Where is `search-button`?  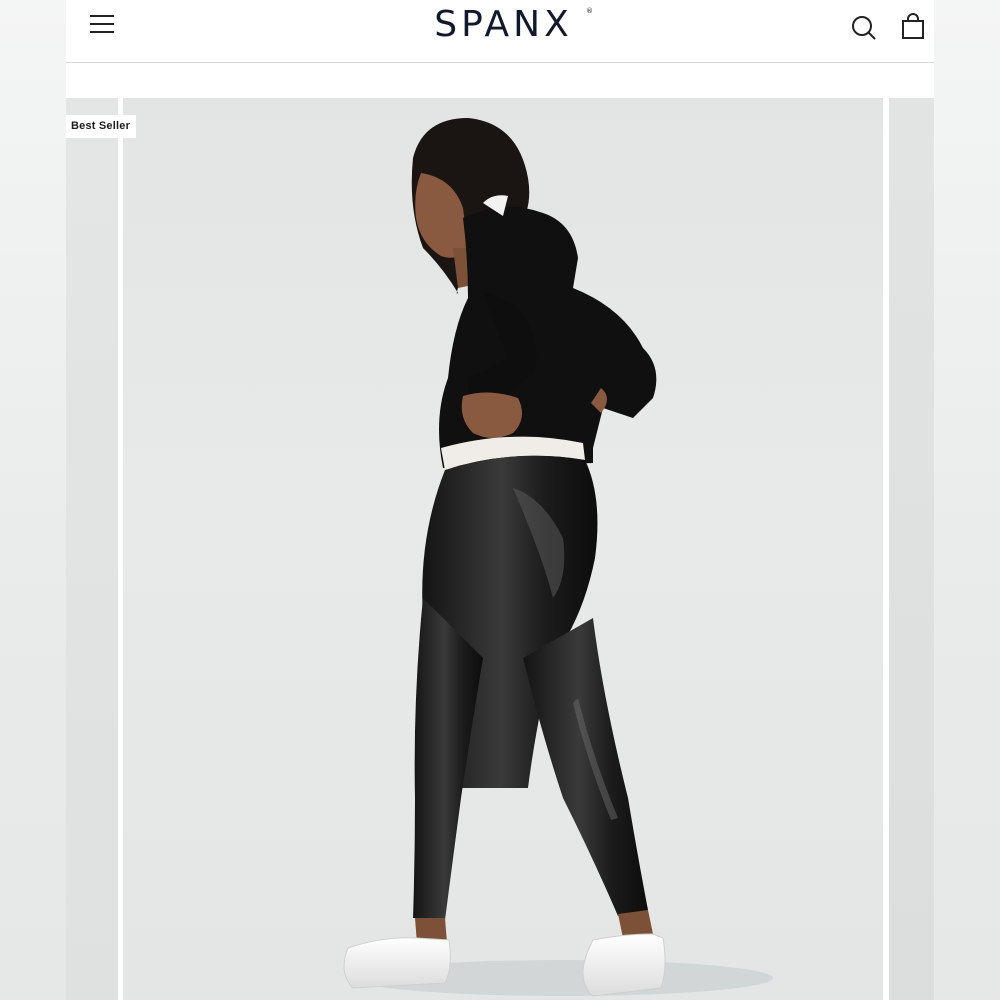 search-button is located at coordinates (864, 28).